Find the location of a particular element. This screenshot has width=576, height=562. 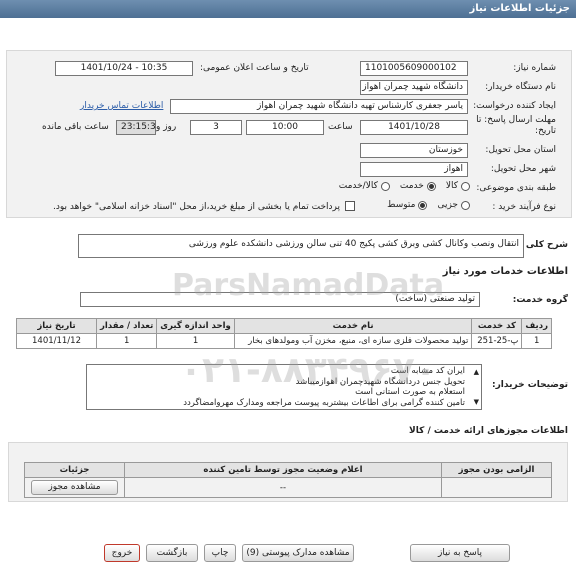

remaining-label: ساعت باقی مانده is located at coordinates (75, 127).